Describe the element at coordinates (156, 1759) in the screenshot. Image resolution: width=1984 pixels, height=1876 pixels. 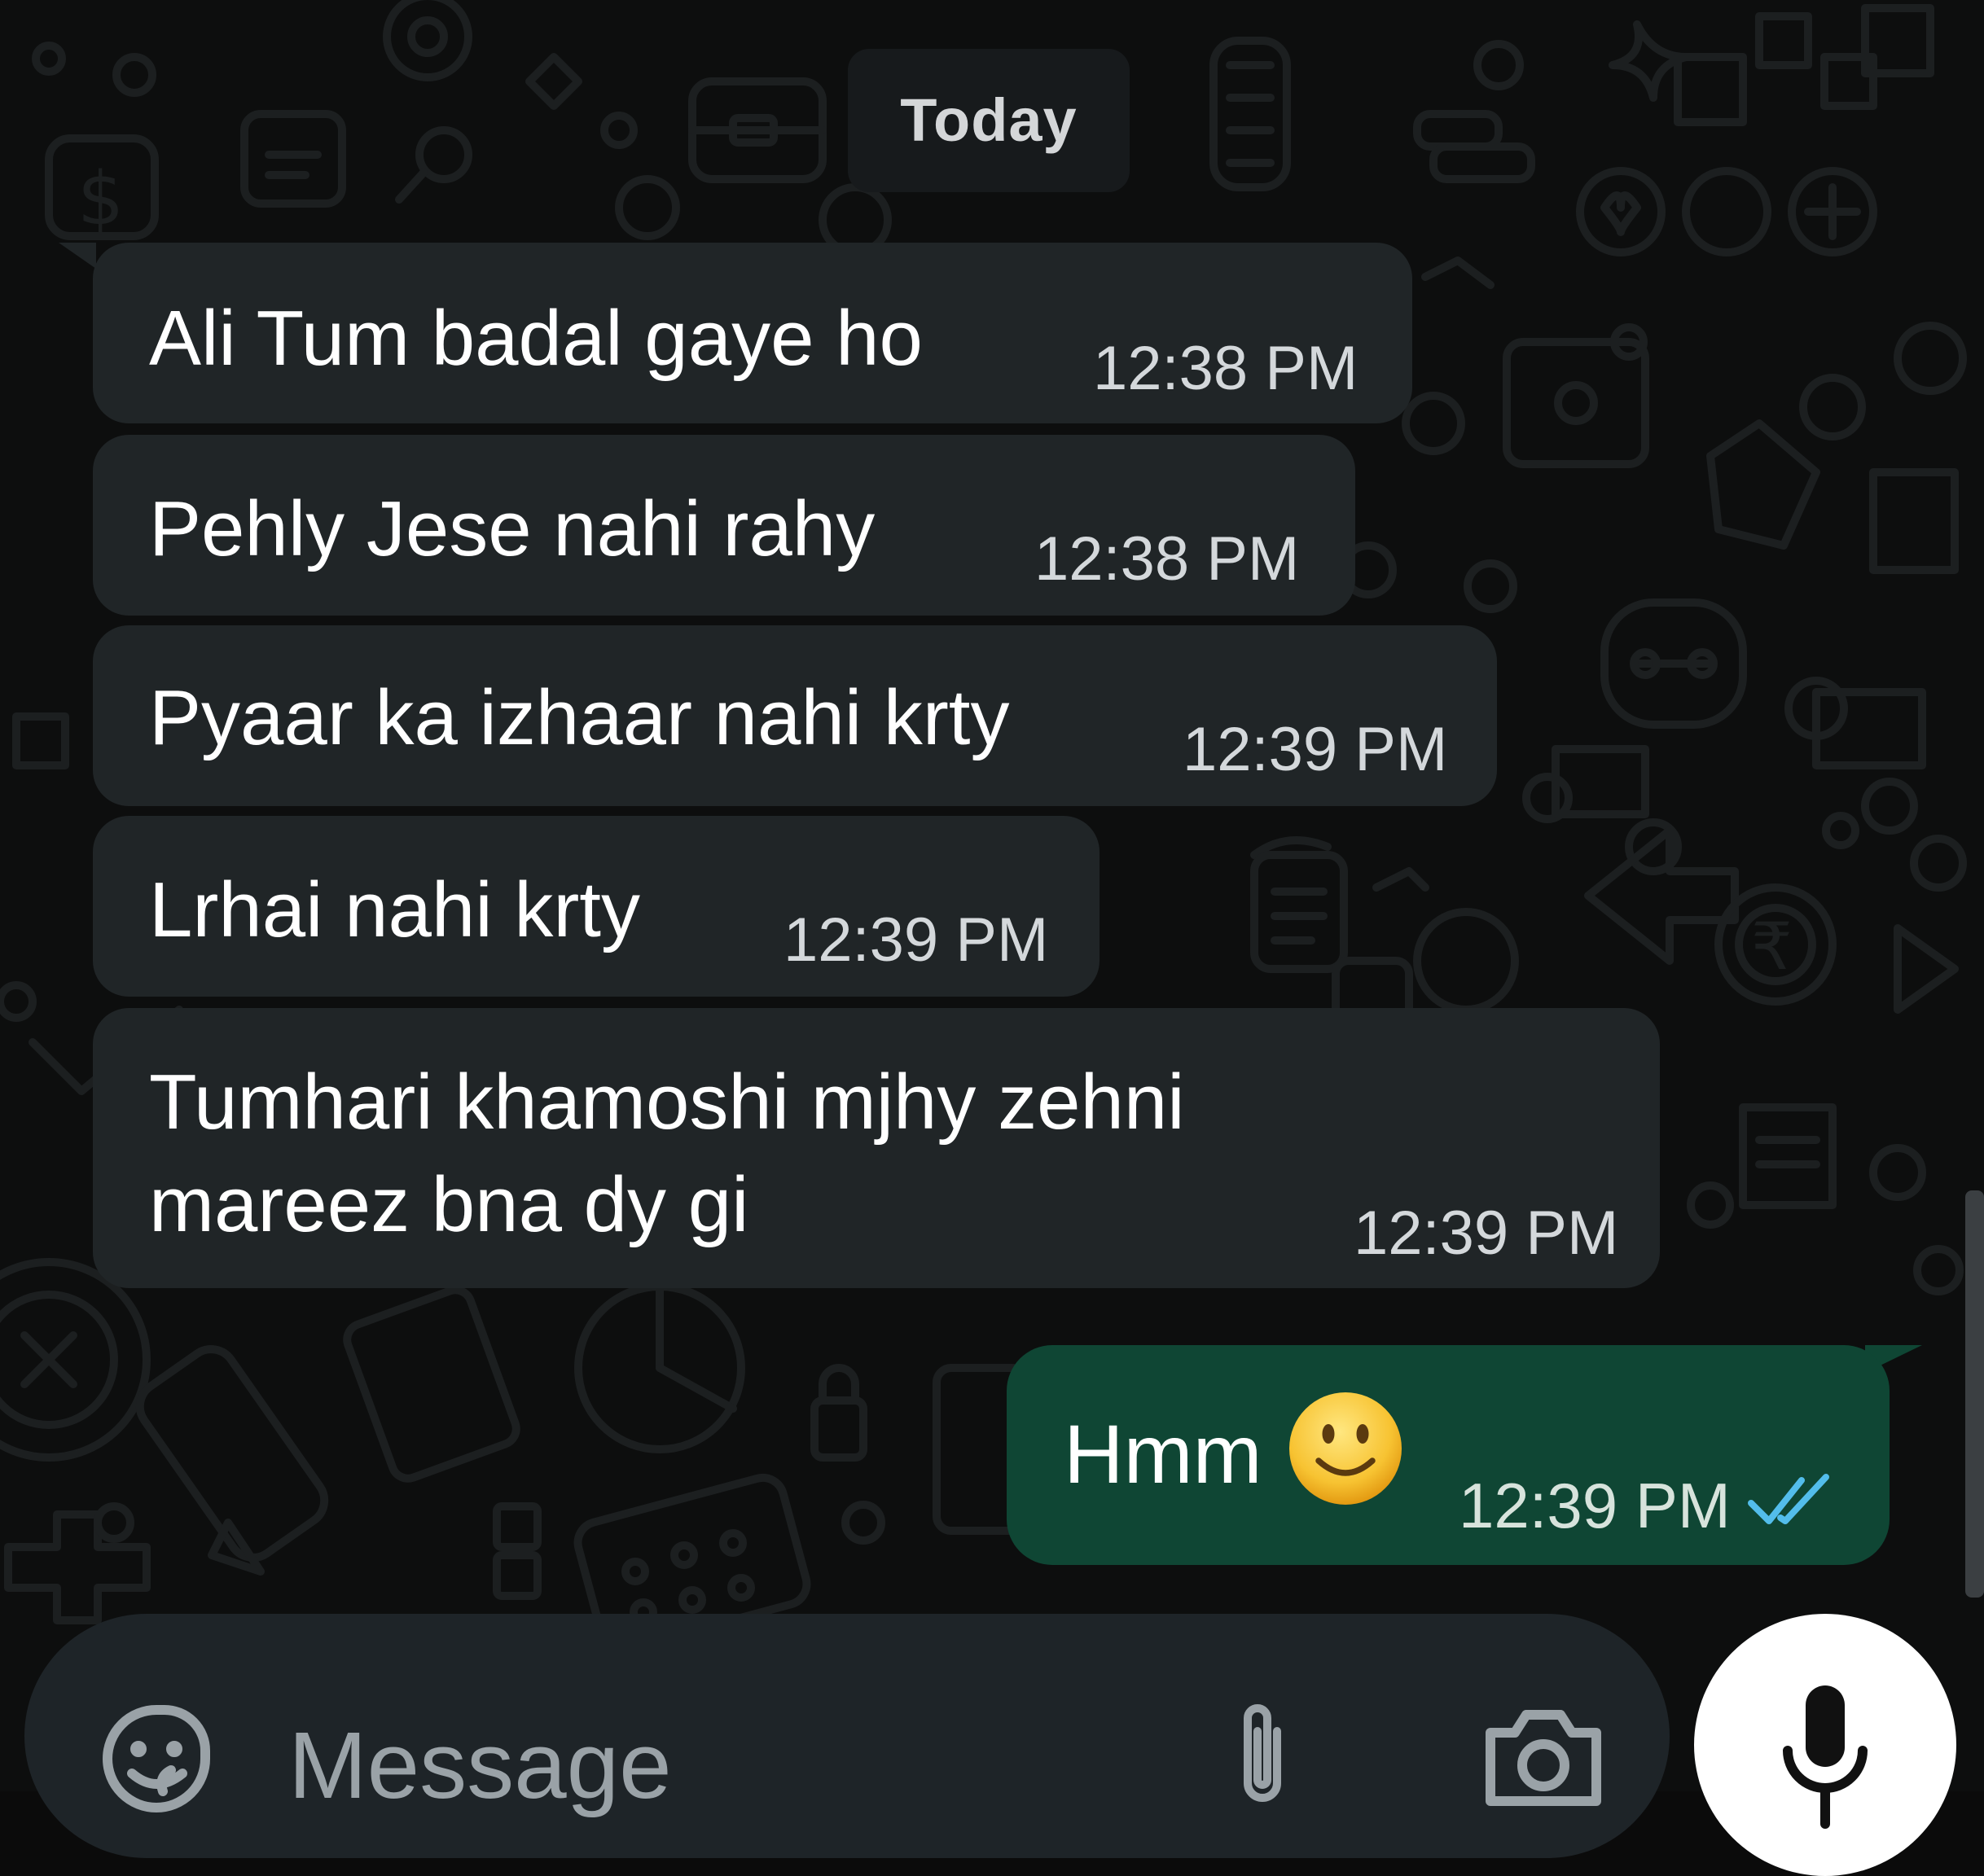
I see `sticker-icon` at that location.